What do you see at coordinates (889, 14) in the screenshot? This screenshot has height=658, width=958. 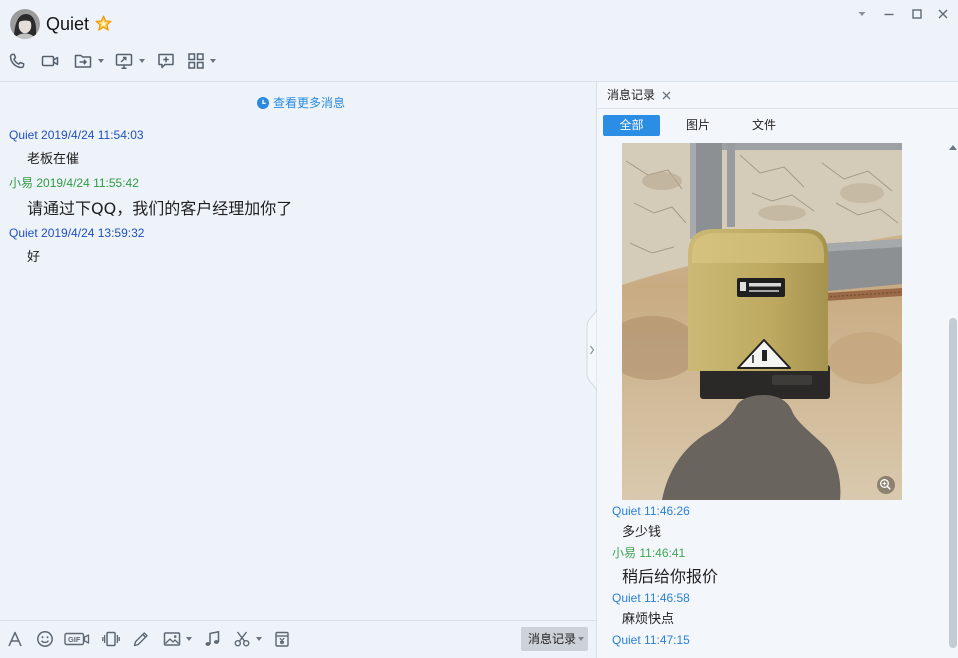 I see `minimize-icon` at bounding box center [889, 14].